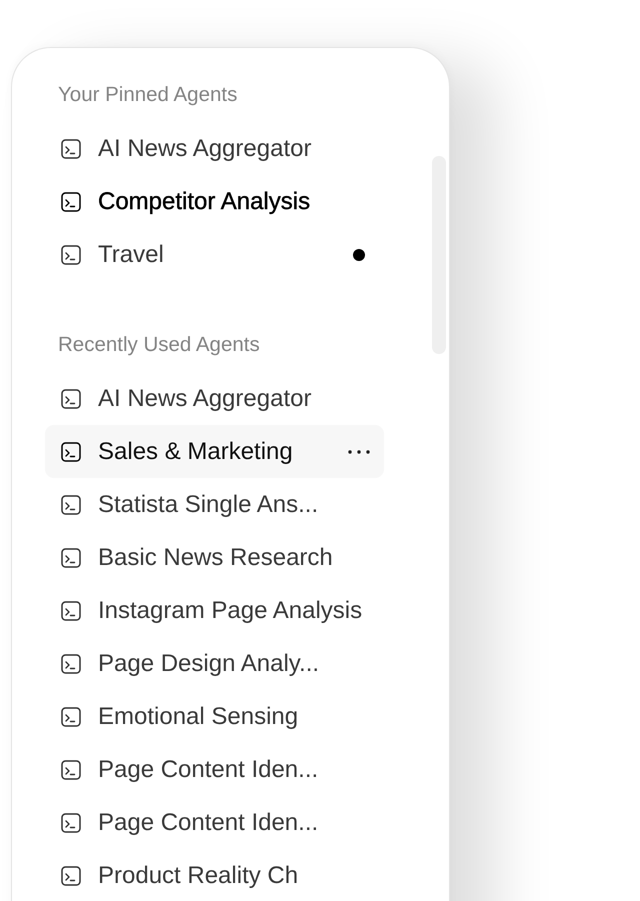 The image size is (640, 901). What do you see at coordinates (230, 610) in the screenshot?
I see `agent-name: Instagram Page Analysis` at bounding box center [230, 610].